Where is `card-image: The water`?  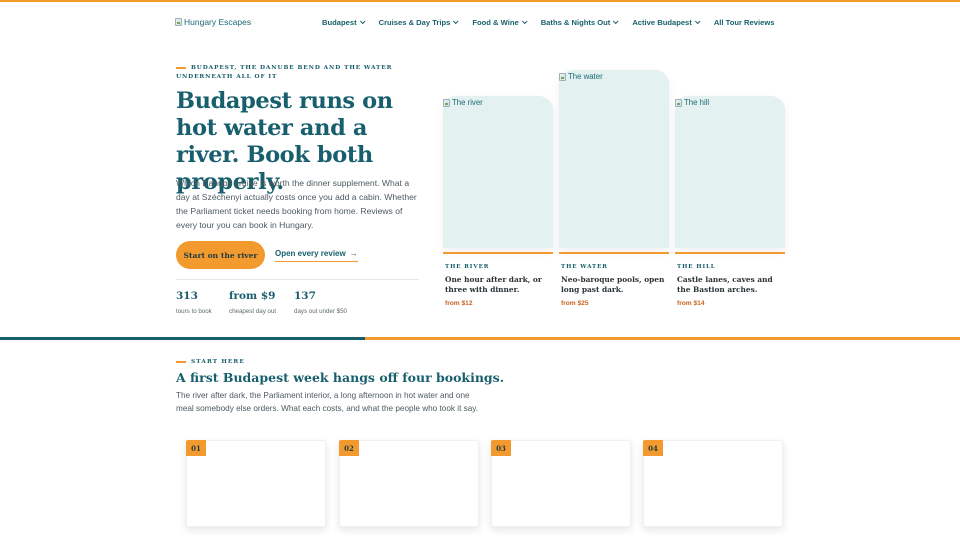
card-image: The water is located at coordinates (614, 159).